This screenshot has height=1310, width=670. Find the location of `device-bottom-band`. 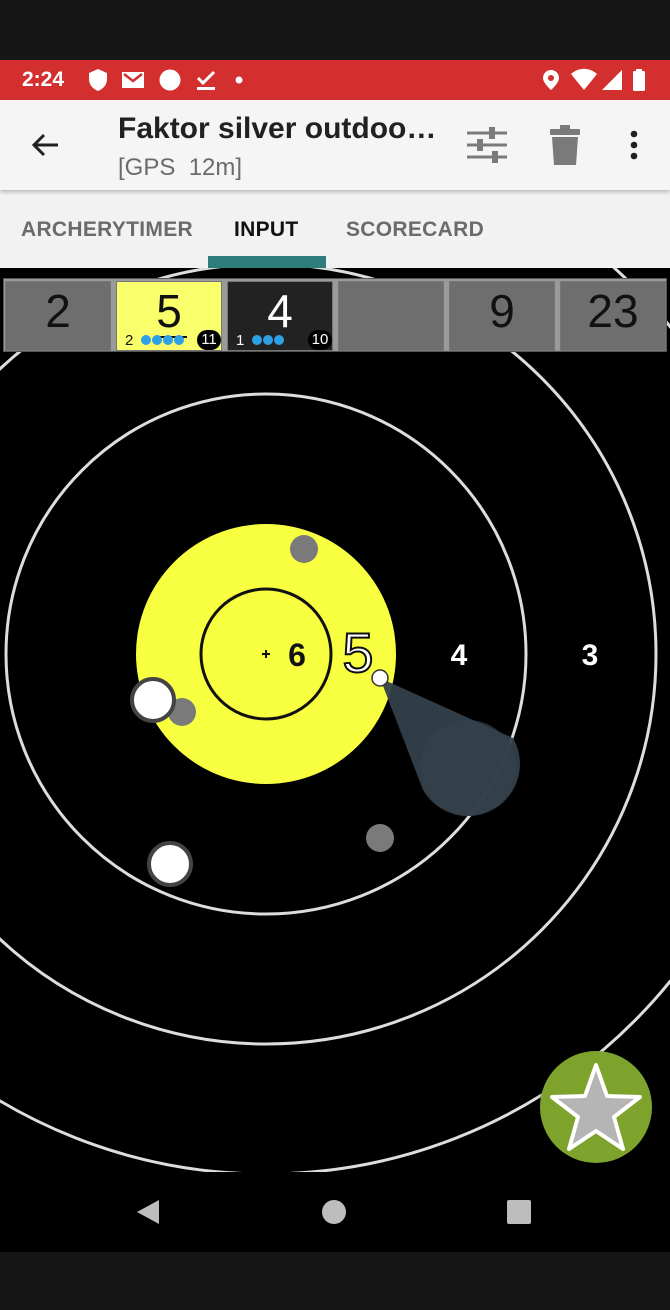

device-bottom-band is located at coordinates (335, 1281).